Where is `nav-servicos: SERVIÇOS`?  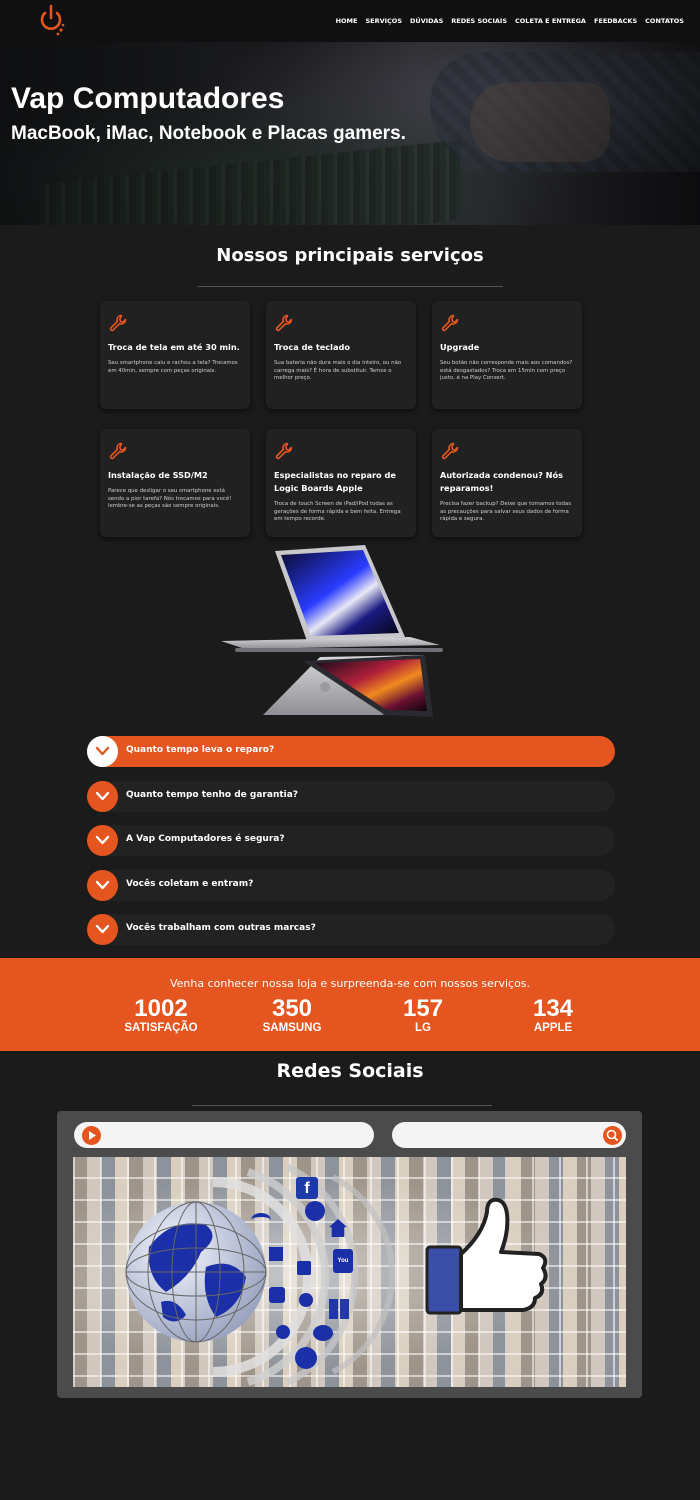 nav-servicos: SERVIÇOS is located at coordinates (383, 21).